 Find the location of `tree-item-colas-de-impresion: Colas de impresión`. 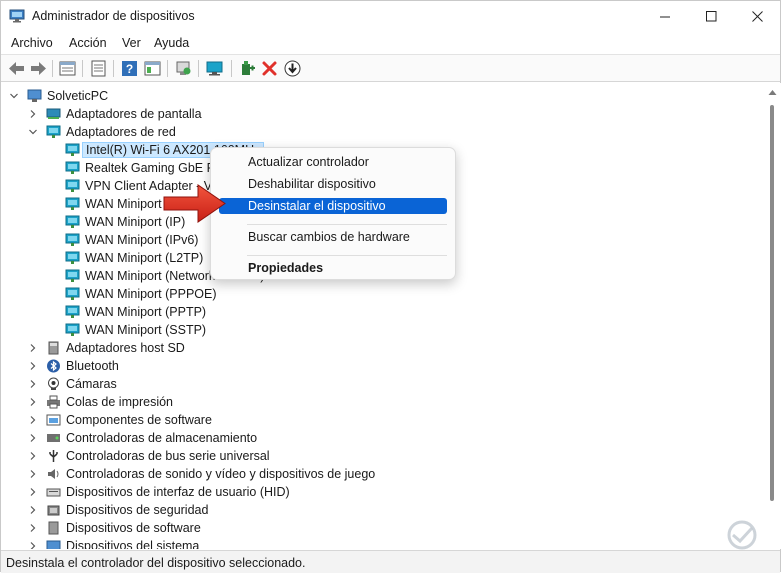

tree-item-colas-de-impresion: Colas de impresión is located at coordinates (371, 402).